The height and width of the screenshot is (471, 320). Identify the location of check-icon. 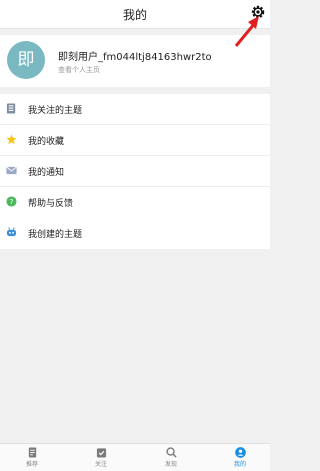
(101, 453).